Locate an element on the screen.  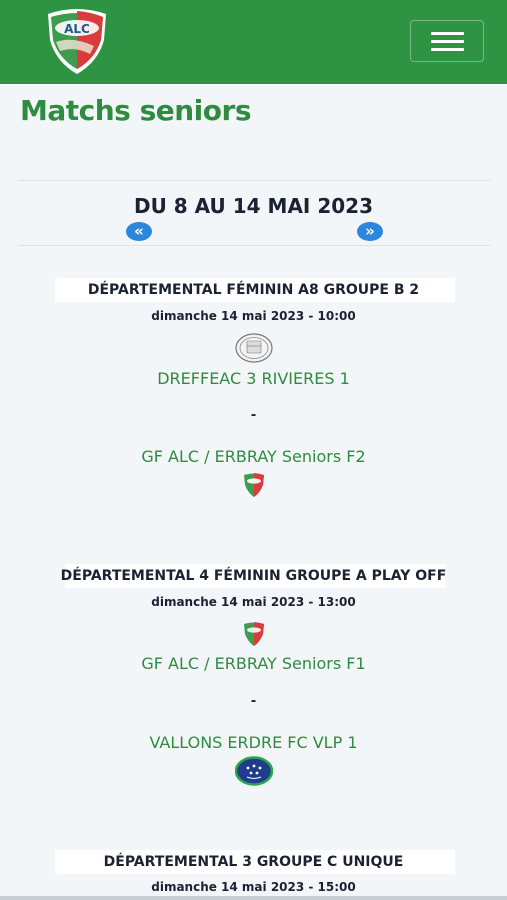
logo-text: ALC is located at coordinates (77, 29).